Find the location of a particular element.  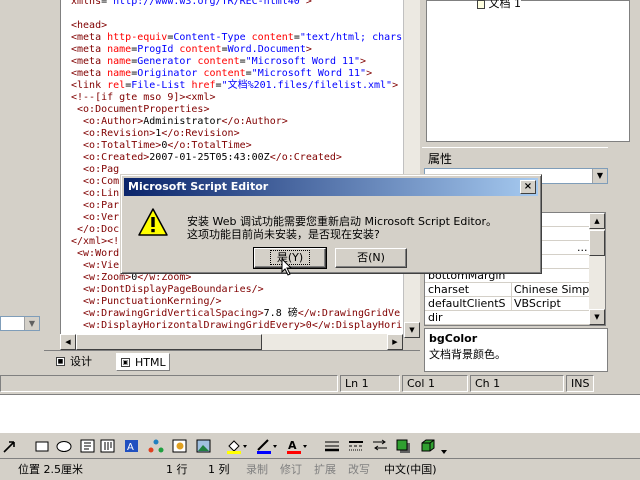

status-track-changes: 修订 is located at coordinates (291, 469).